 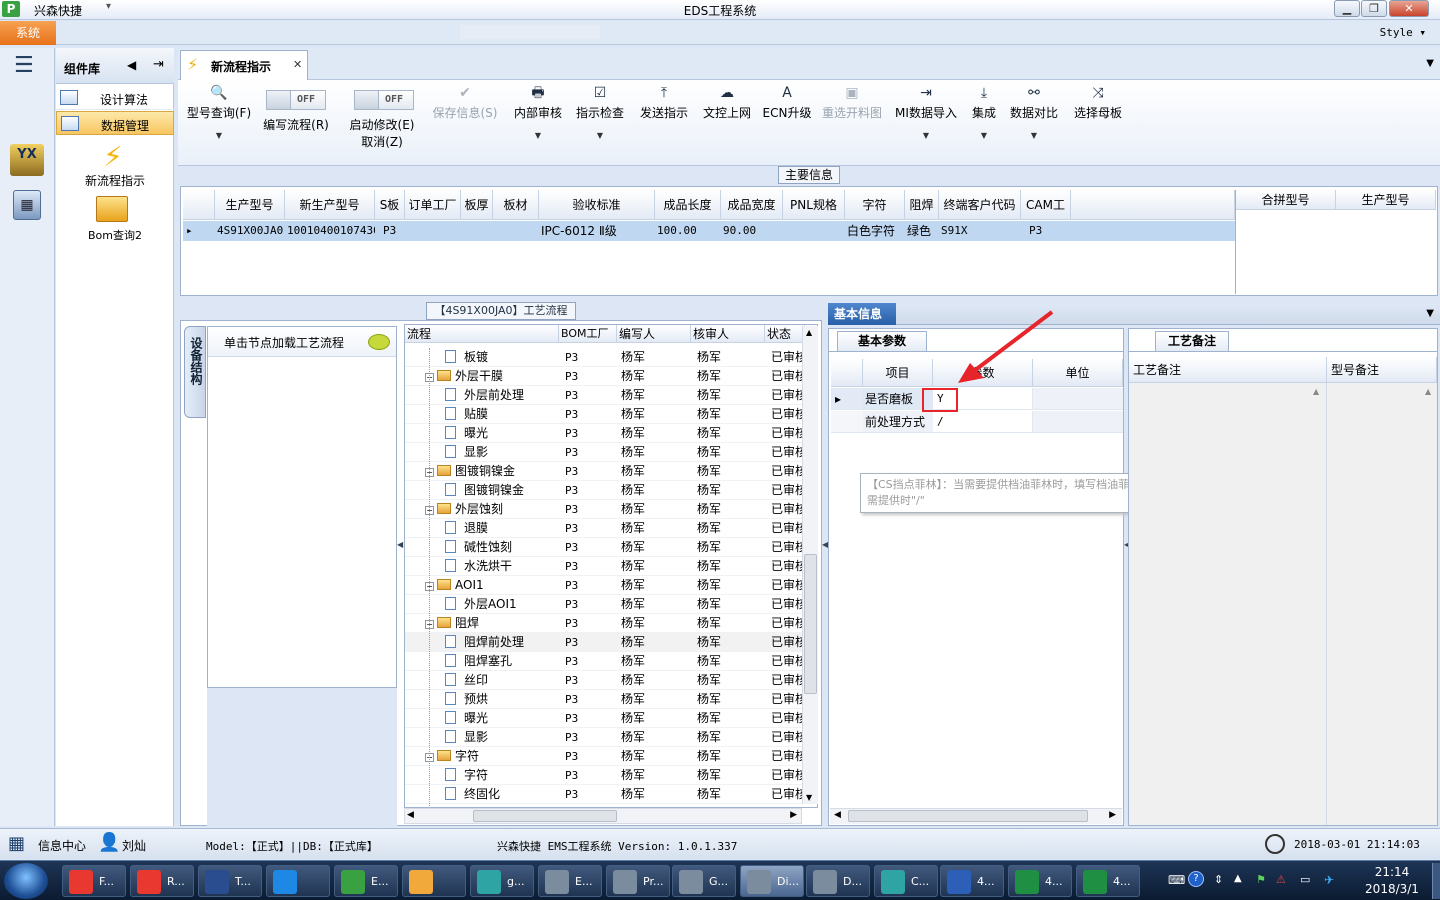 I want to click on table-cell: 4S91X00JA0, so click(x=250, y=231).